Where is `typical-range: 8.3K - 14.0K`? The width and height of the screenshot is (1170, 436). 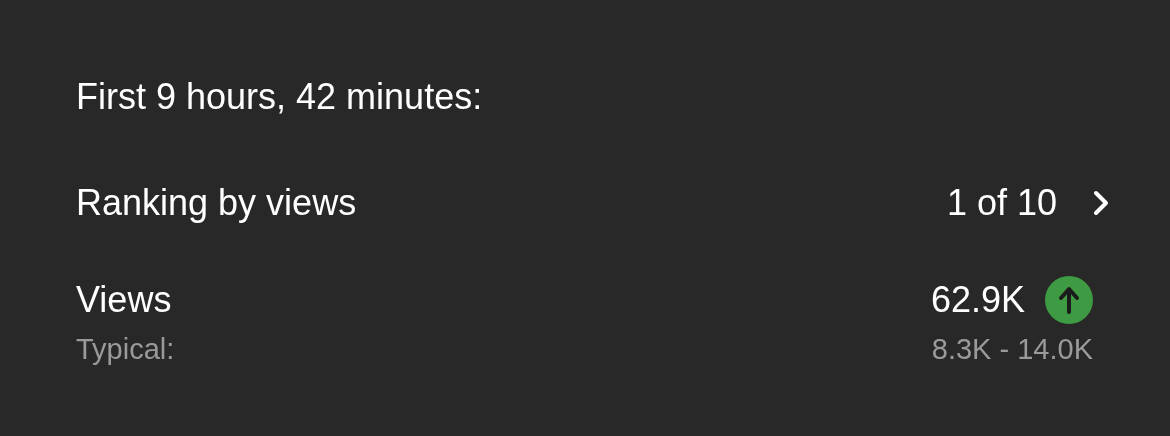
typical-range: 8.3K - 14.0K is located at coordinates (1012, 349).